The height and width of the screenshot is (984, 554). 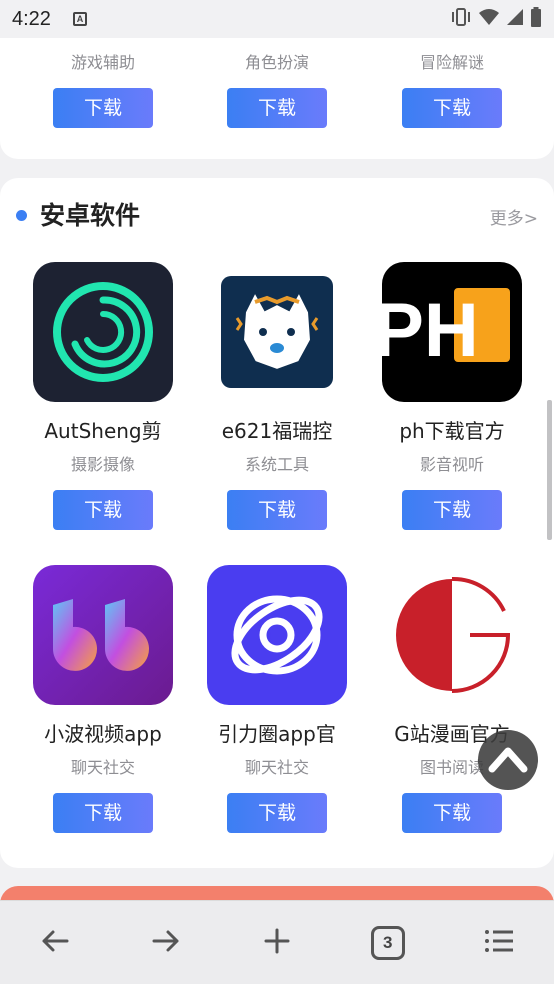 I want to click on app-category: 摄影摄像, so click(x=102, y=464).